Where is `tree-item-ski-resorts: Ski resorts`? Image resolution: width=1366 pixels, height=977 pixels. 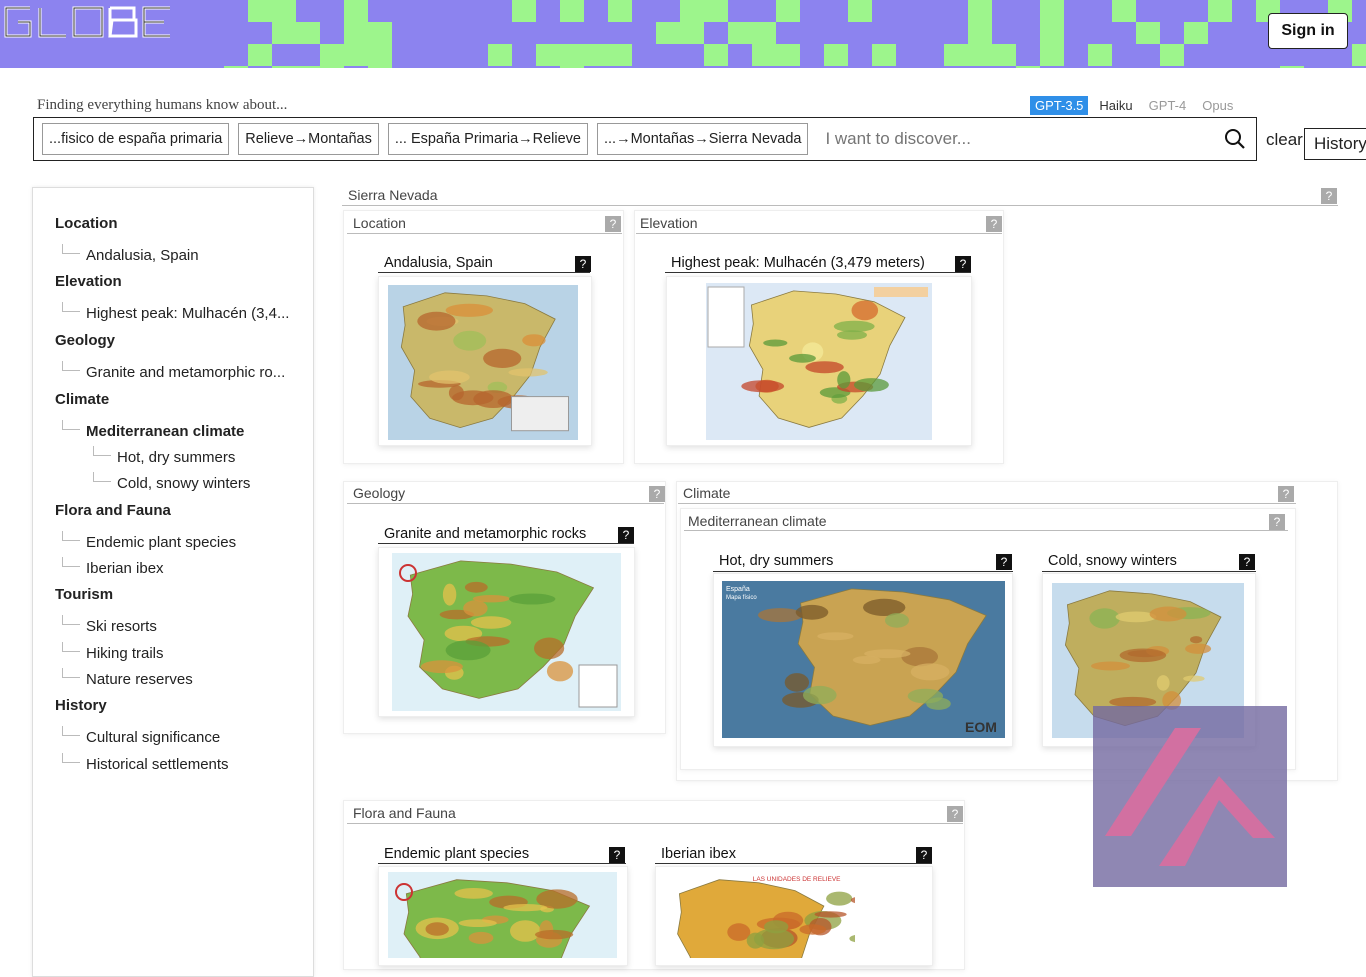 tree-item-ski-resorts: Ski resorts is located at coordinates (121, 626).